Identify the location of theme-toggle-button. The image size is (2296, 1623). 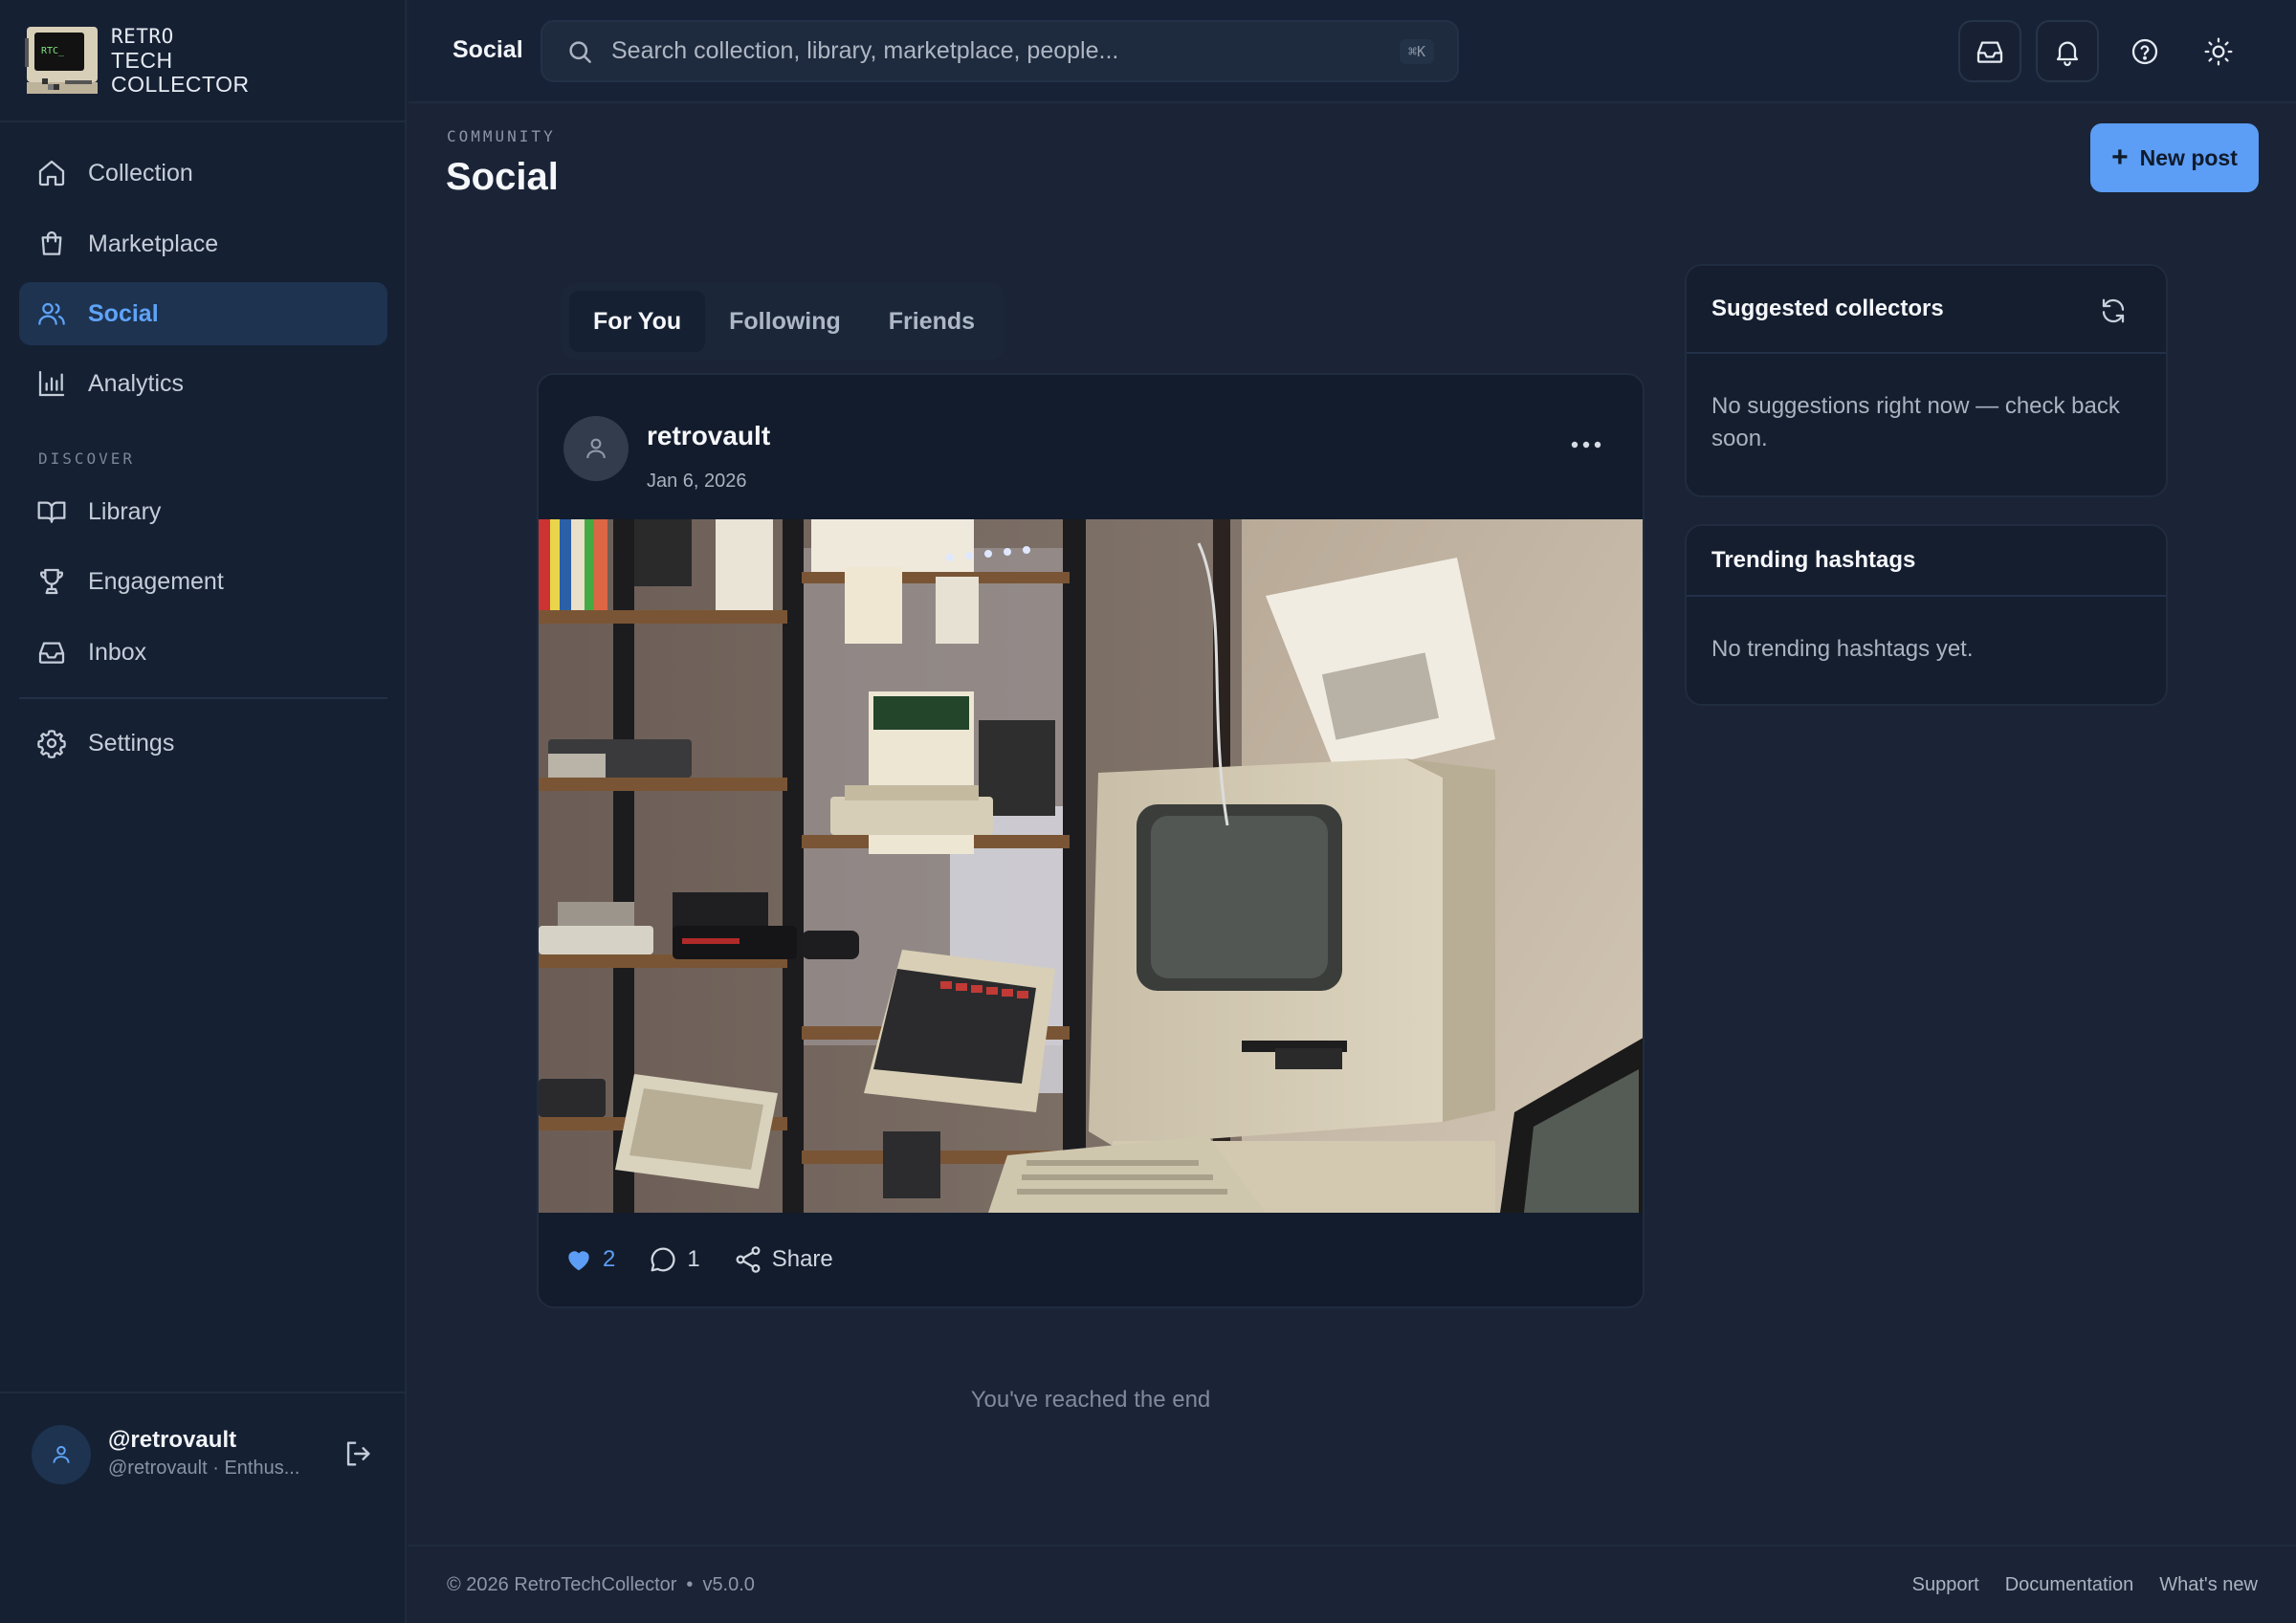
(2218, 51).